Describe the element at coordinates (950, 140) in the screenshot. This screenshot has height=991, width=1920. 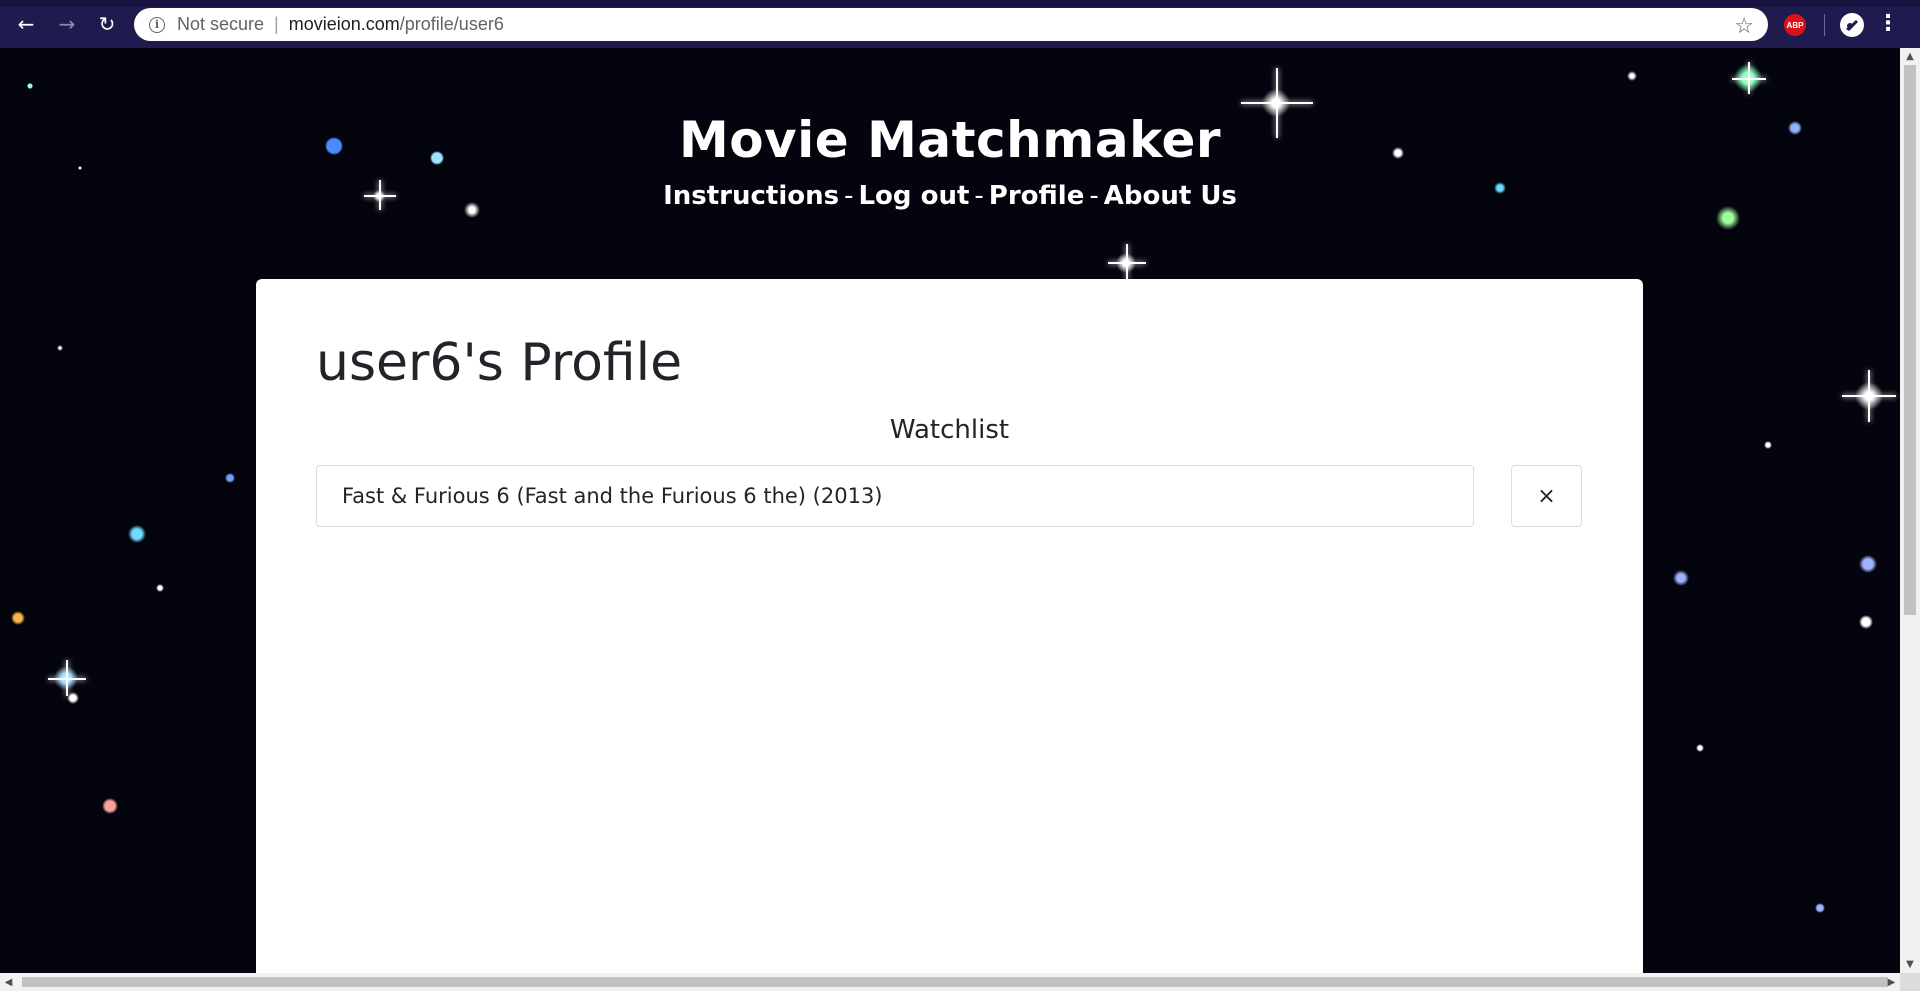
I see `site-title: Movie Matchmaker` at that location.